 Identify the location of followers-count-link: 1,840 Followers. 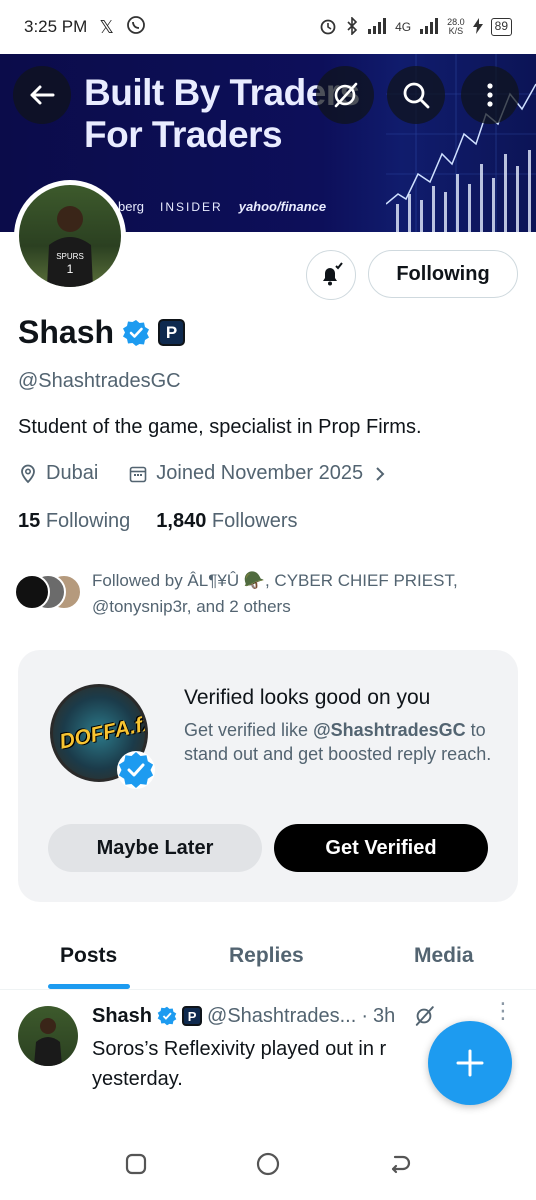
(226, 521).